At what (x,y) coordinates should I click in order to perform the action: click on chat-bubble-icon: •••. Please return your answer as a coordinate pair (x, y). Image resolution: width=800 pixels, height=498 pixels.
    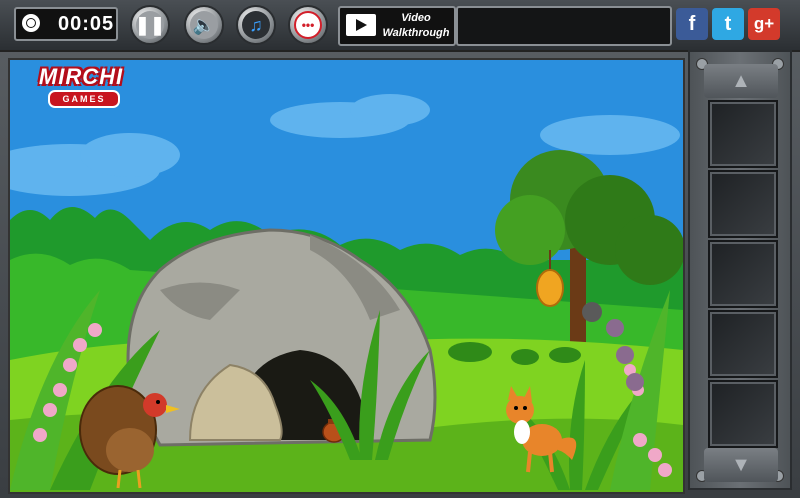
    Looking at the image, I should click on (308, 25).